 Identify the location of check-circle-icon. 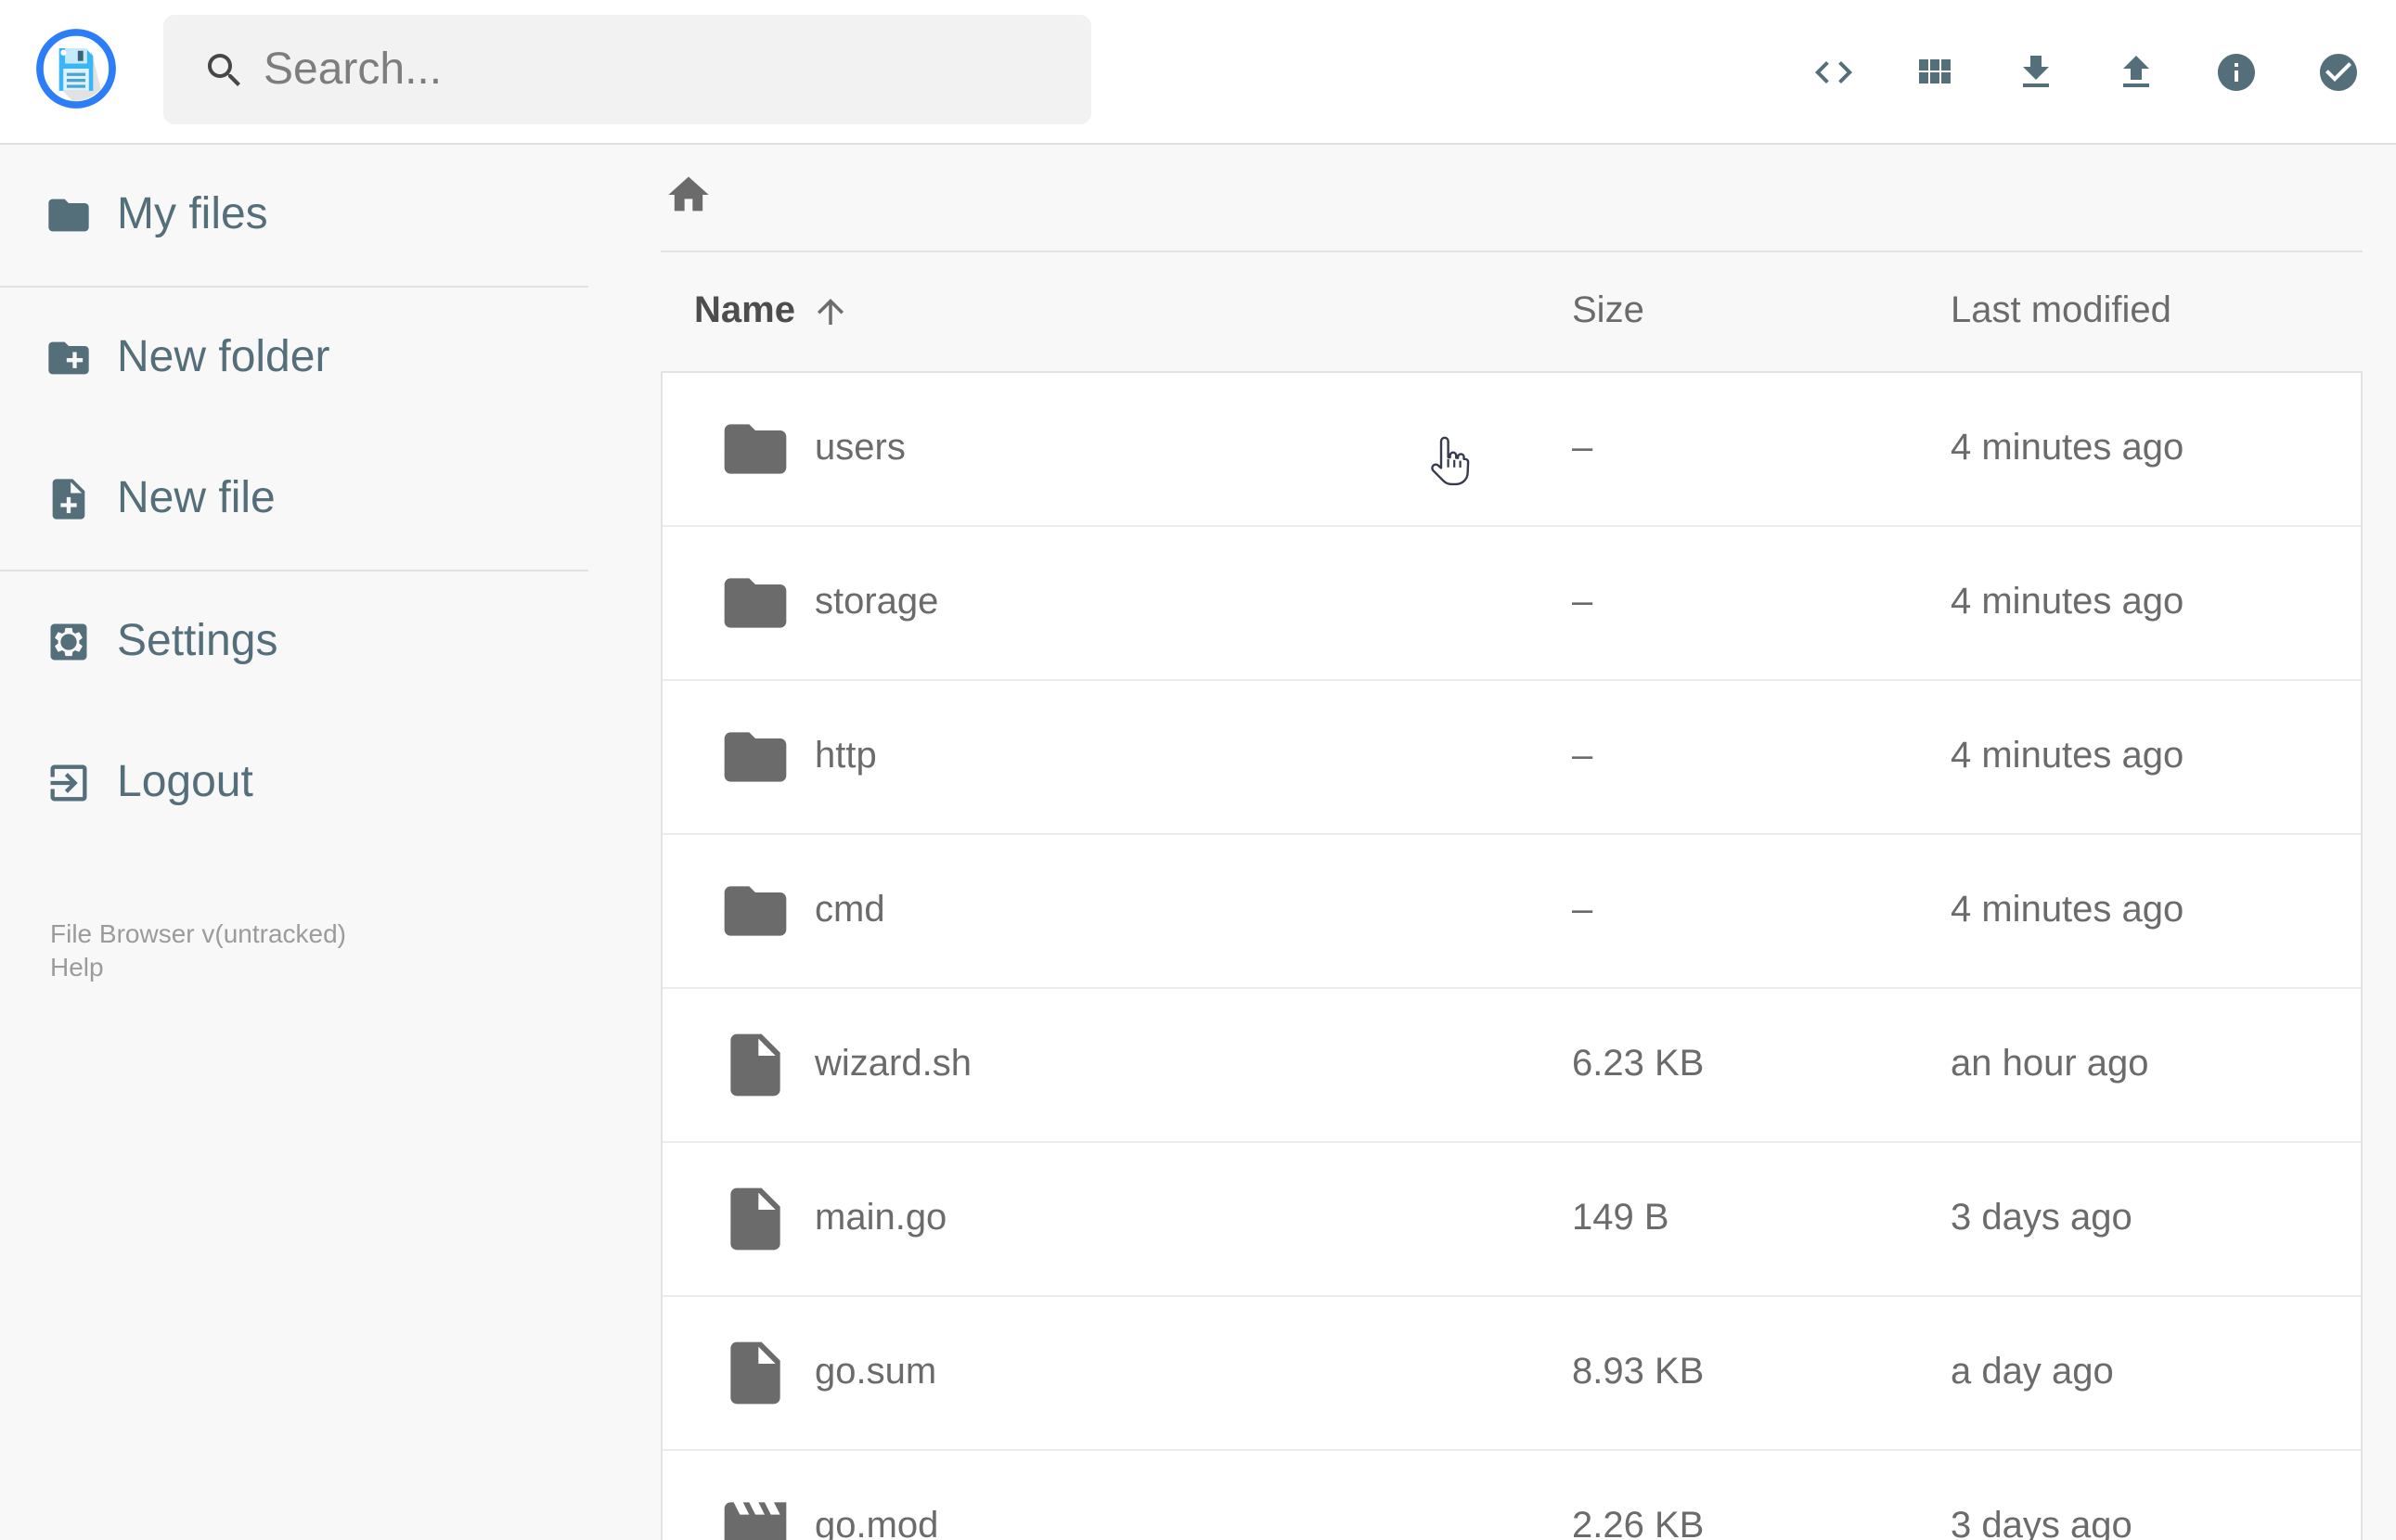
(2338, 71).